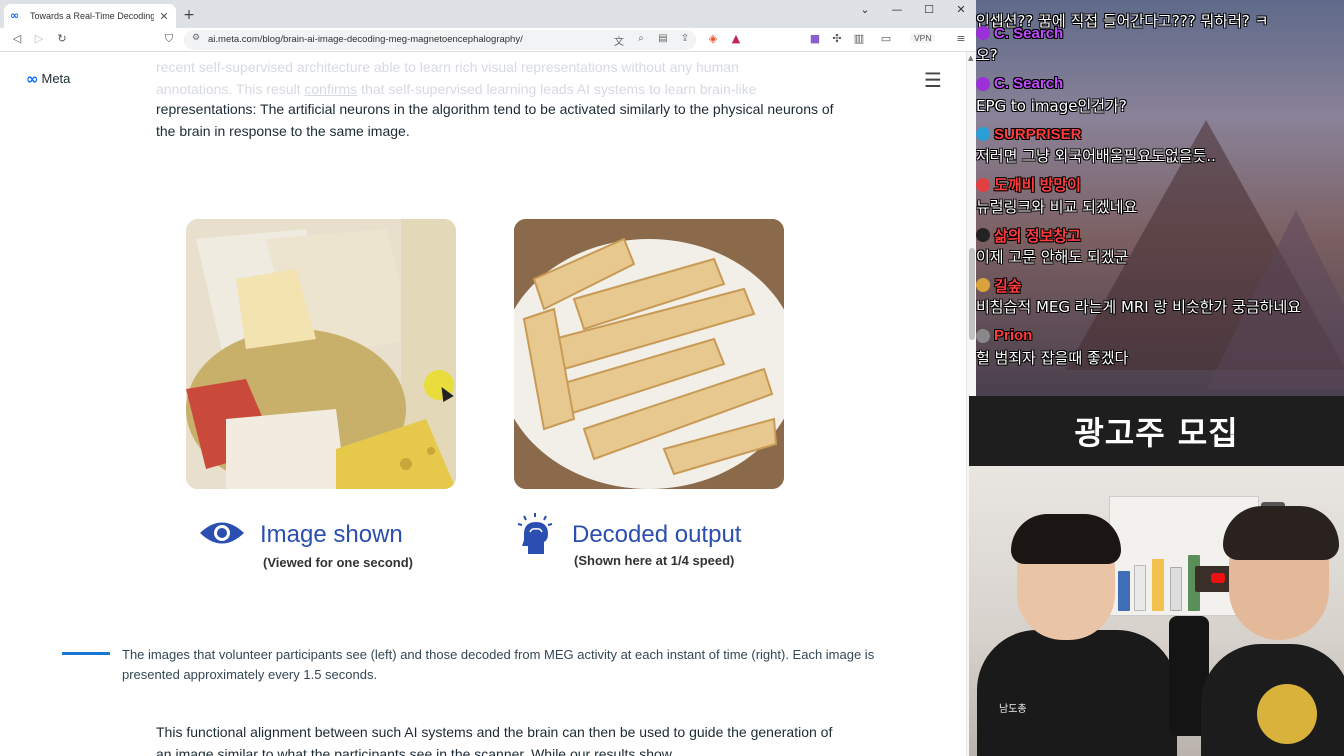  I want to click on zoom-icon: ⌕, so click(641, 38).